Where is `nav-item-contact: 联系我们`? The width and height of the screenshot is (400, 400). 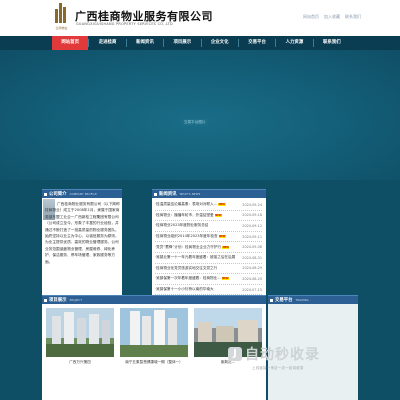 nav-item-contact: 联系我们 is located at coordinates (332, 43).